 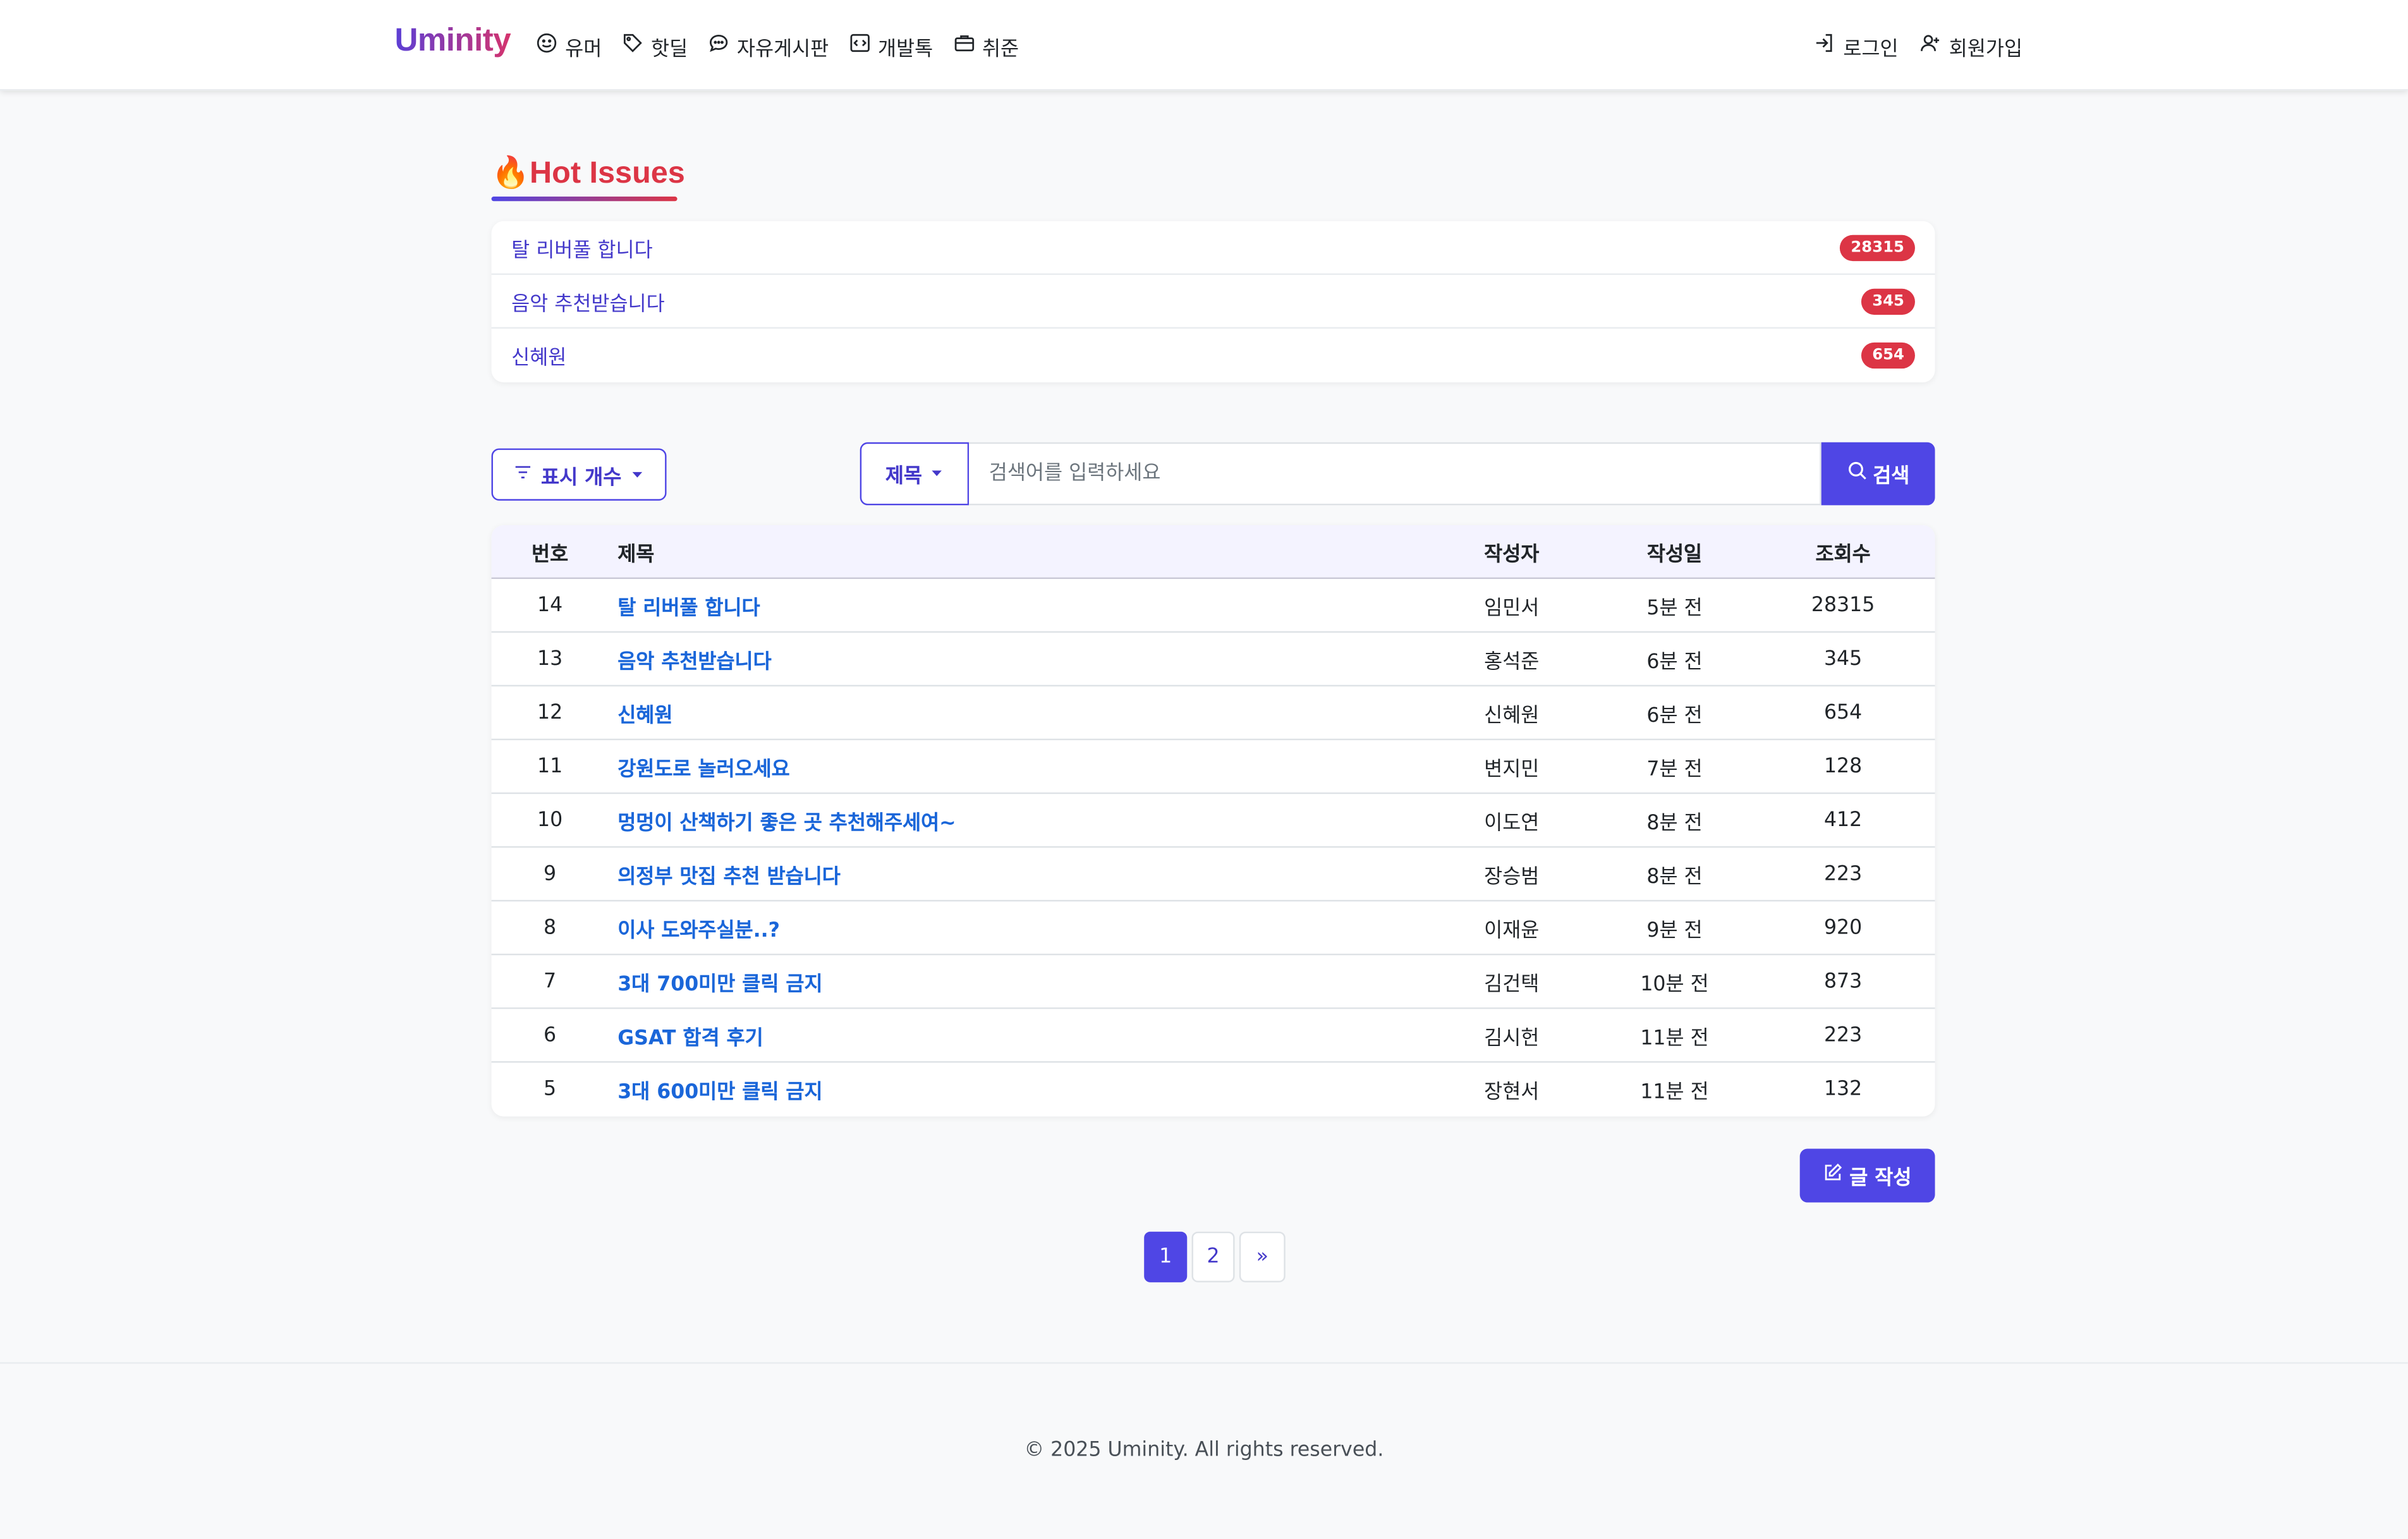 I want to click on nav-item-free-board: 자유게시판, so click(x=768, y=46).